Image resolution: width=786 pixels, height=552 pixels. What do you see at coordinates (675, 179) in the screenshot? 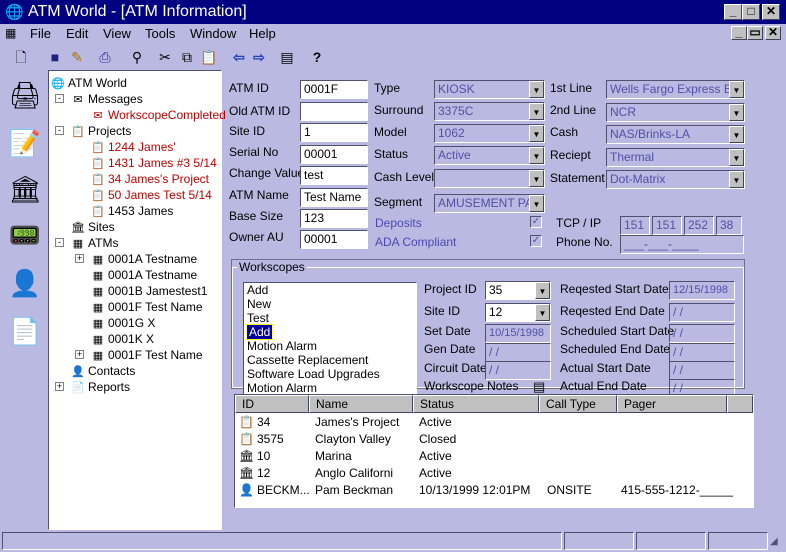
I see `statement-dropdown: Dot-Matrix ▼` at bounding box center [675, 179].